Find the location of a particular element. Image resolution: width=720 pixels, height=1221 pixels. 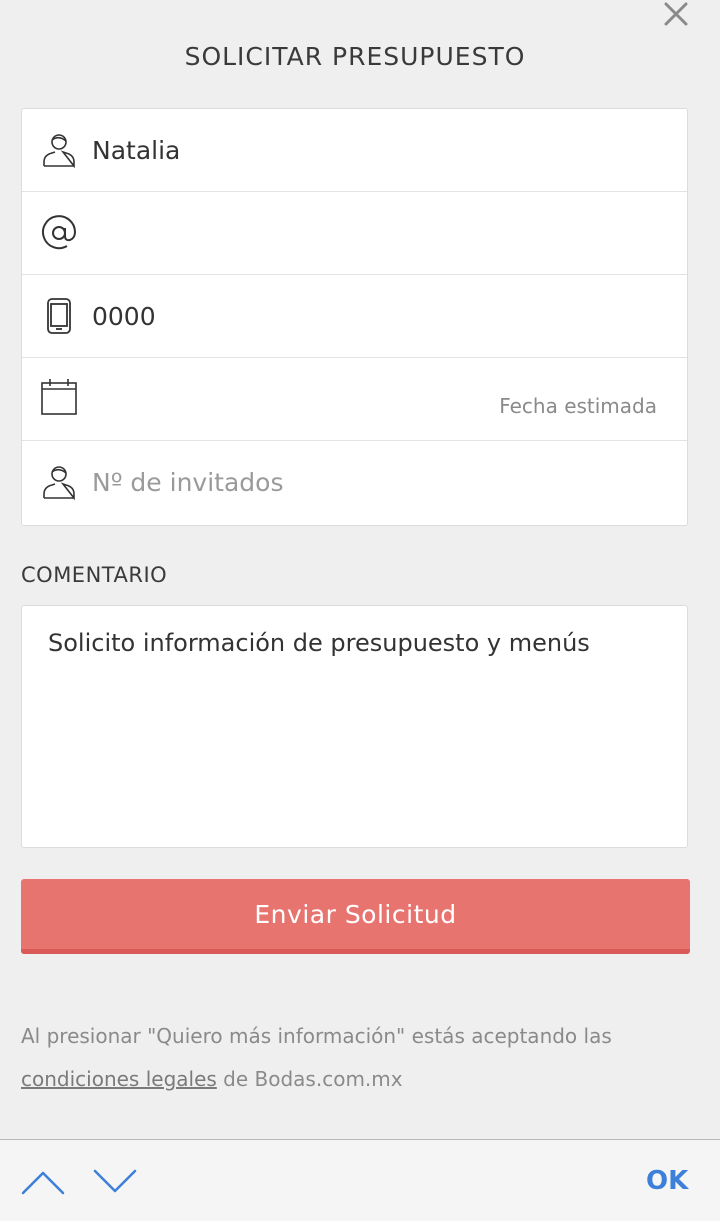

keyboard-toolbar: OK is located at coordinates (360, 1180).